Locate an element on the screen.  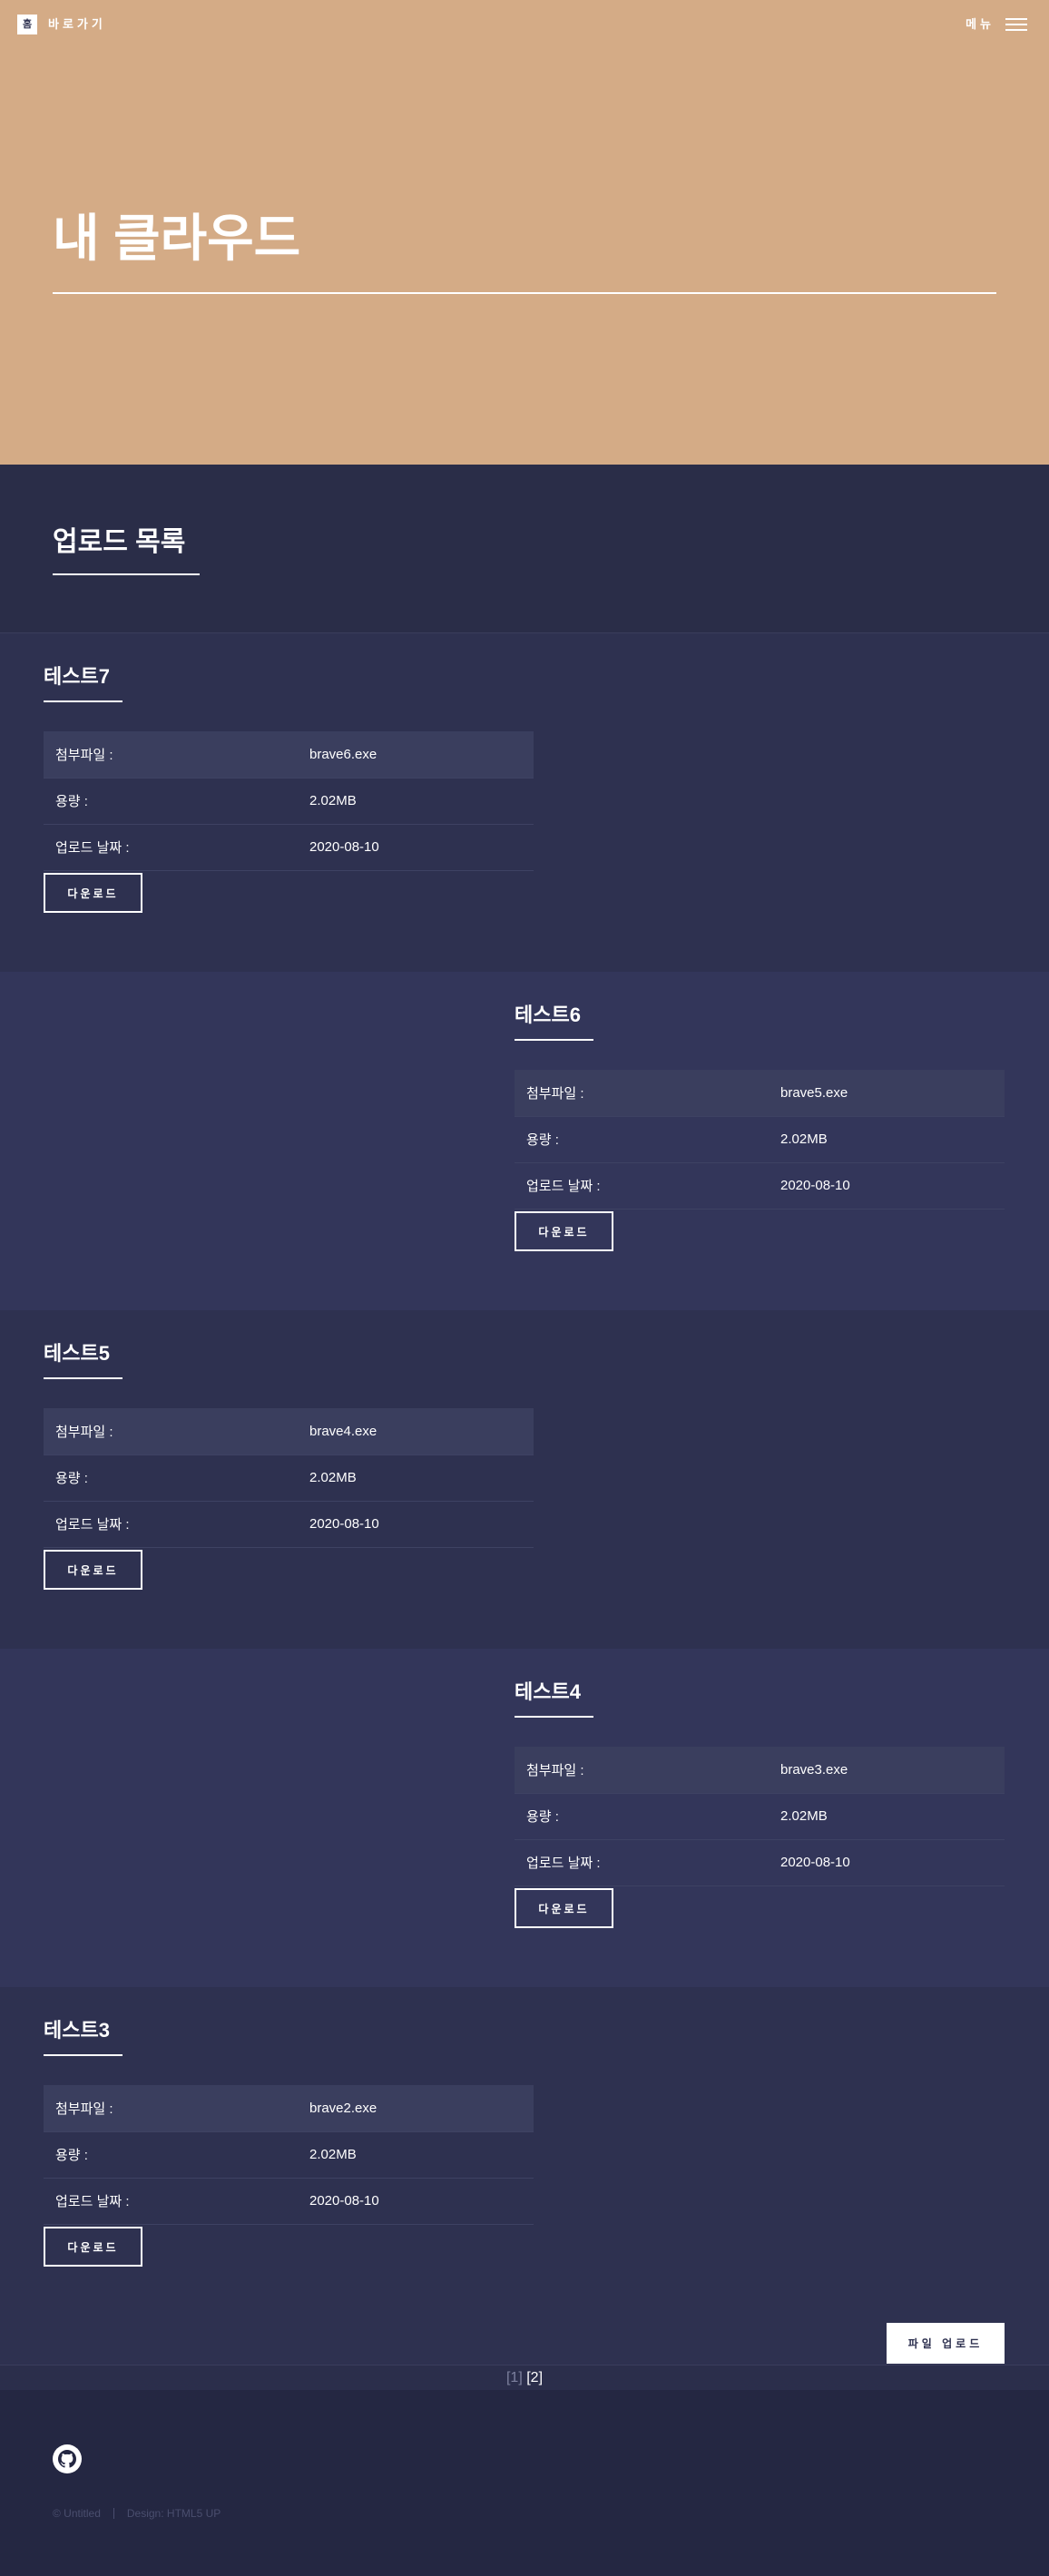
page-link-1: [1] is located at coordinates (514, 2377).